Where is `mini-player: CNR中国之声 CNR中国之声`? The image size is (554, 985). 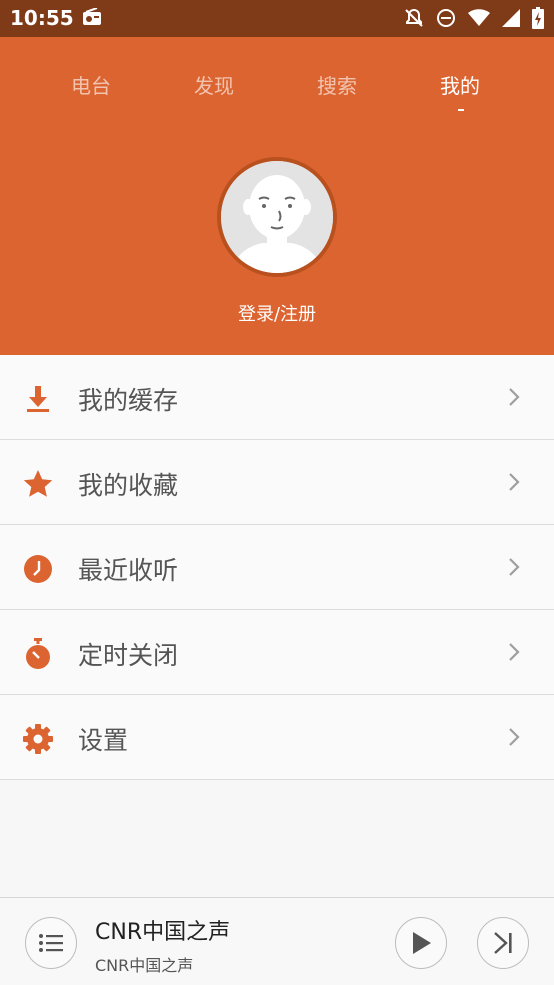
mini-player: CNR中国之声 CNR中国之声 is located at coordinates (277, 941).